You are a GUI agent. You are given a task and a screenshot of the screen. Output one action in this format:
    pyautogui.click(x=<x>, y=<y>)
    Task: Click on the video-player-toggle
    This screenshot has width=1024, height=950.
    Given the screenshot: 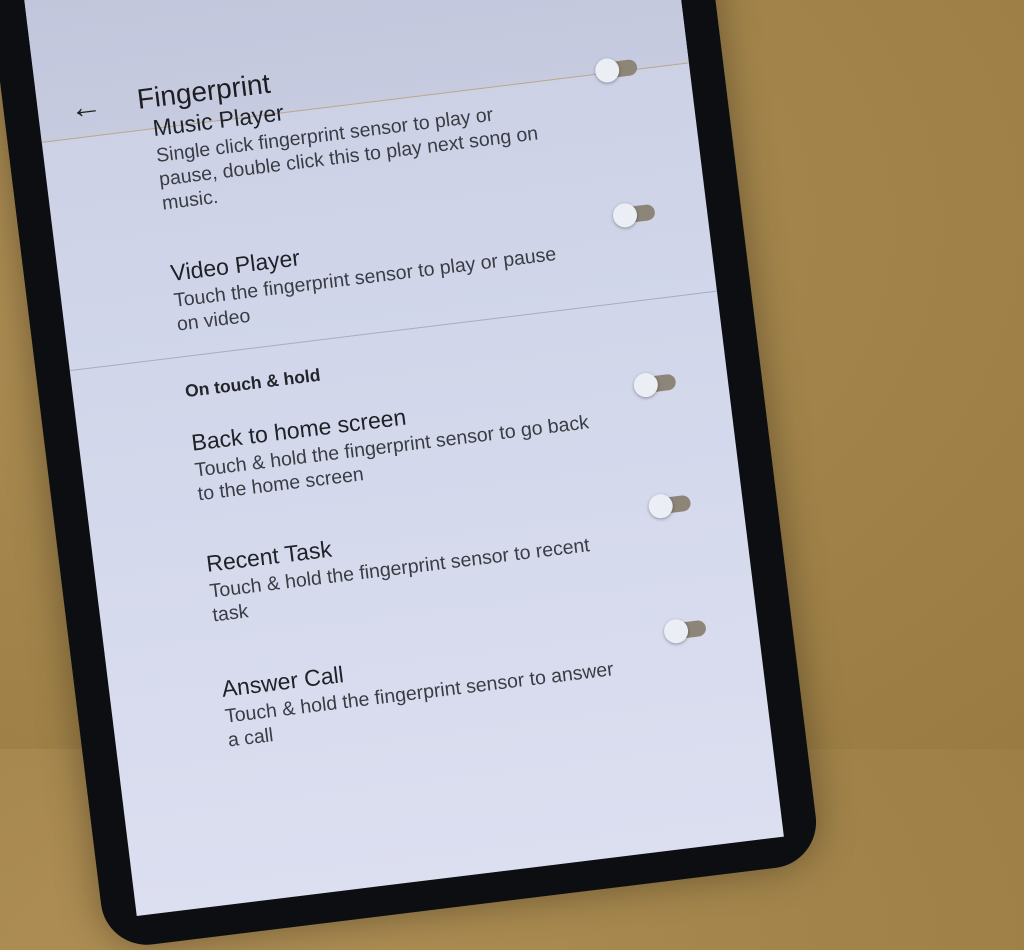 What is the action you would take?
    pyautogui.click(x=633, y=215)
    